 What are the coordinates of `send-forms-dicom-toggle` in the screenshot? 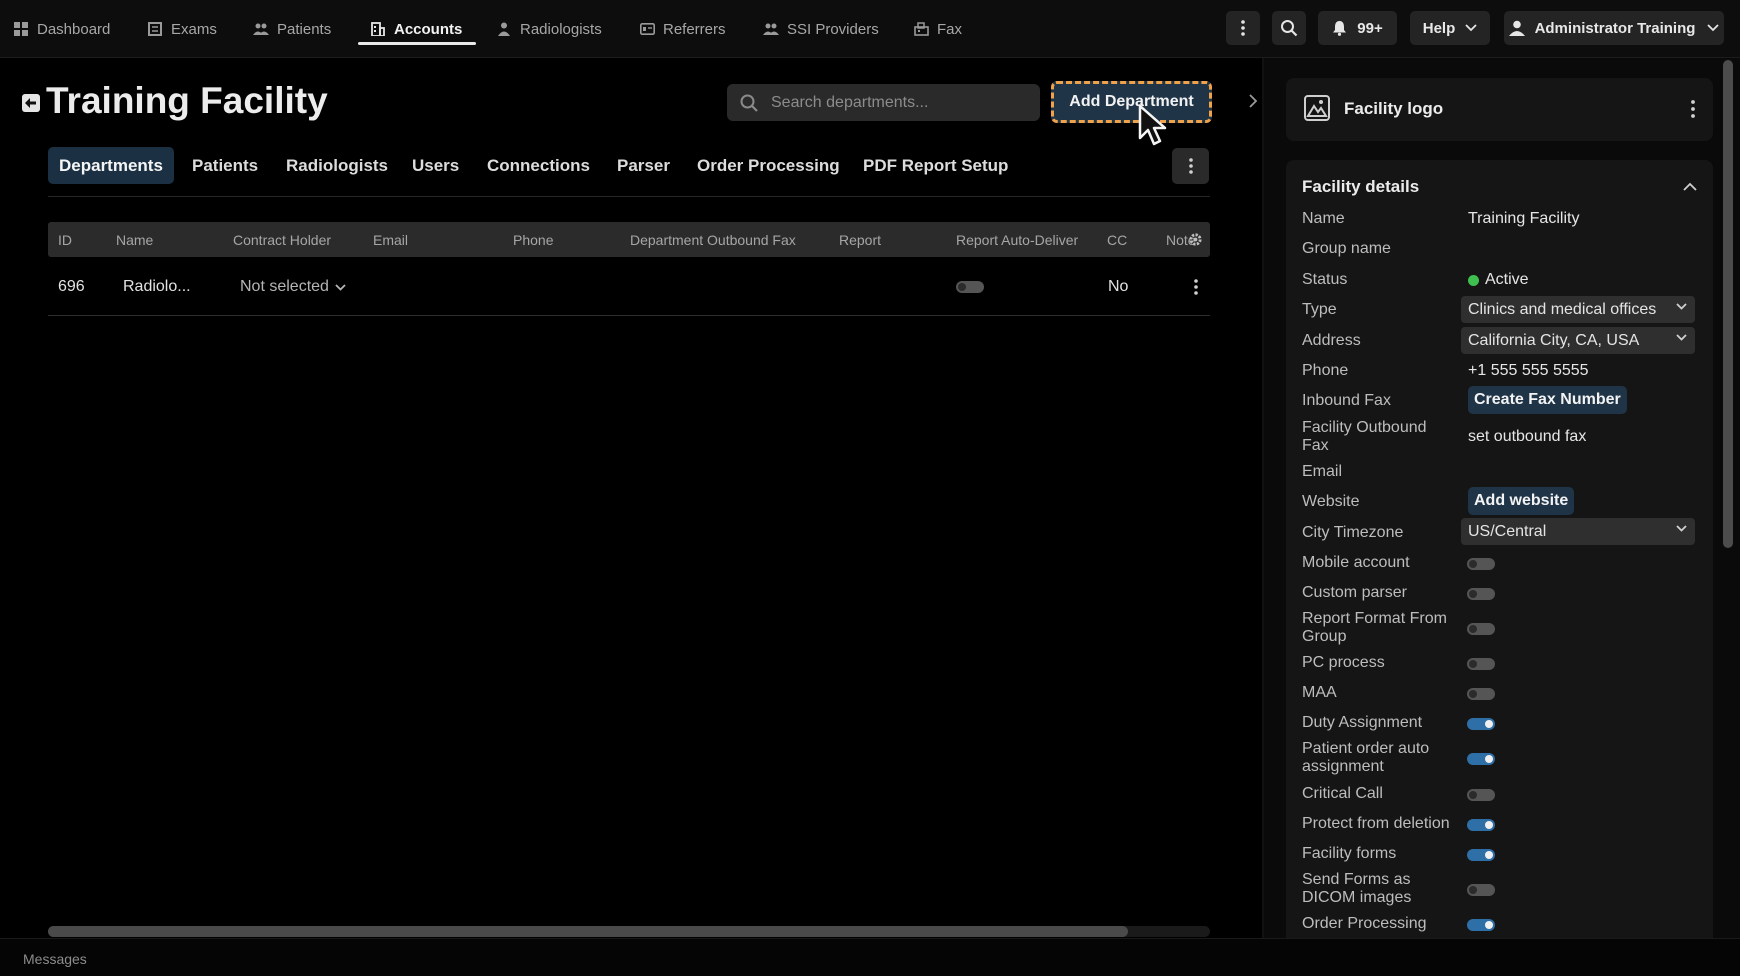 It's located at (1481, 892).